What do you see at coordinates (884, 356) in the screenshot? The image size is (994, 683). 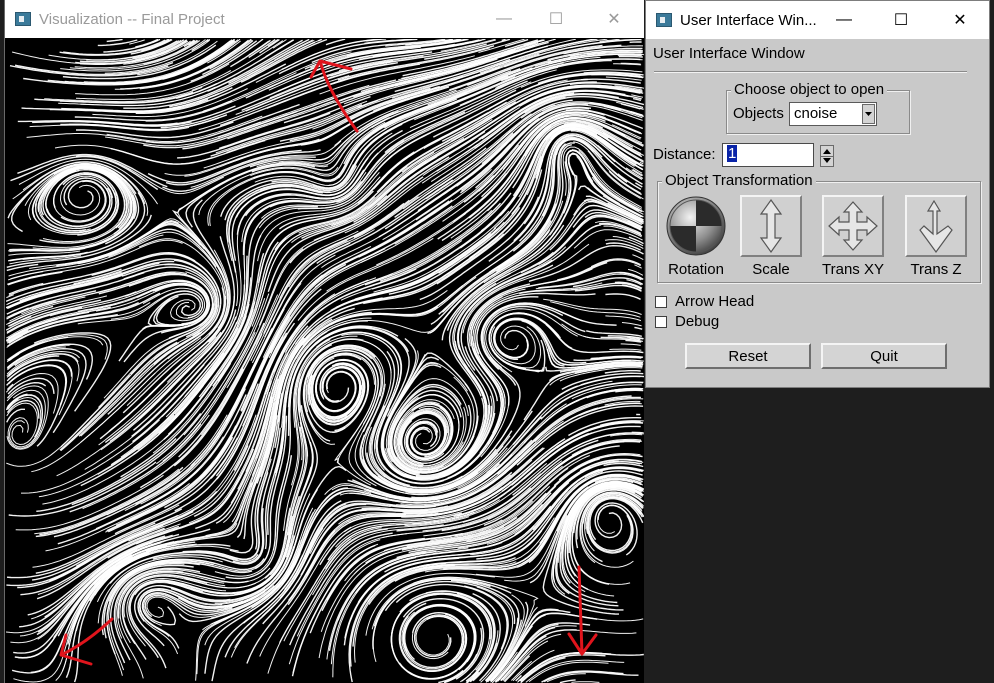 I see `quit-button: Quit` at bounding box center [884, 356].